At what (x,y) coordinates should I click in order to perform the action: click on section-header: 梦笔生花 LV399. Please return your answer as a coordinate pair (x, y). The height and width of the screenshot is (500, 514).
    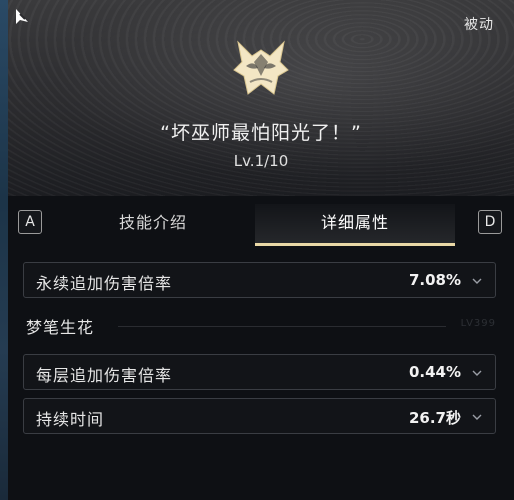
    Looking at the image, I should click on (261, 326).